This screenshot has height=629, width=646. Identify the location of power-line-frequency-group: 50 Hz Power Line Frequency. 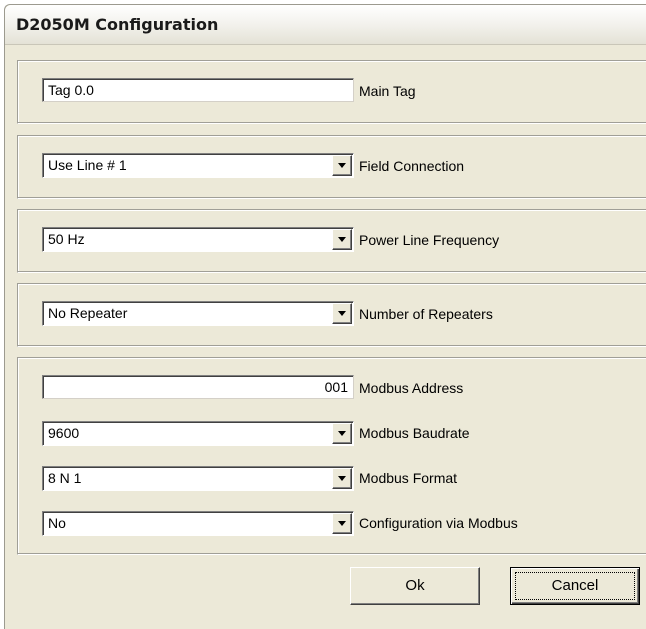
(331, 241).